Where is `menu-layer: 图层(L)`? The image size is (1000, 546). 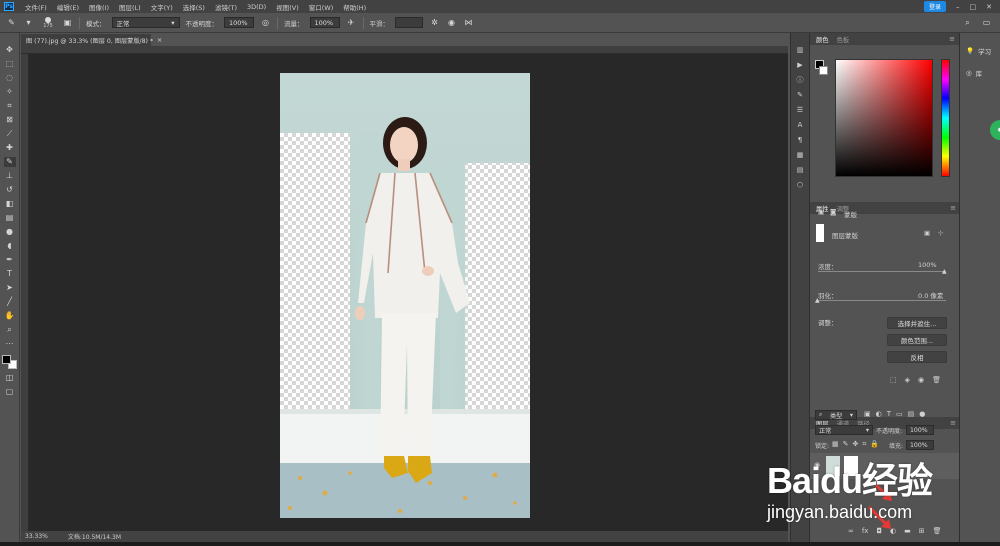 menu-layer: 图层(L) is located at coordinates (130, 7).